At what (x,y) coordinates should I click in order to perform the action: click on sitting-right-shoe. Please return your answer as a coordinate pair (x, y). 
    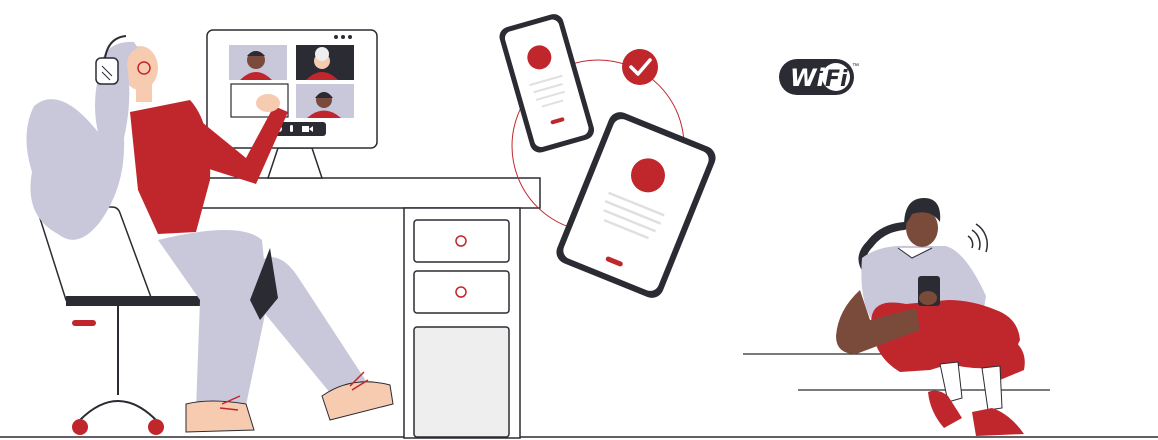
    Looking at the image, I should click on (998, 422).